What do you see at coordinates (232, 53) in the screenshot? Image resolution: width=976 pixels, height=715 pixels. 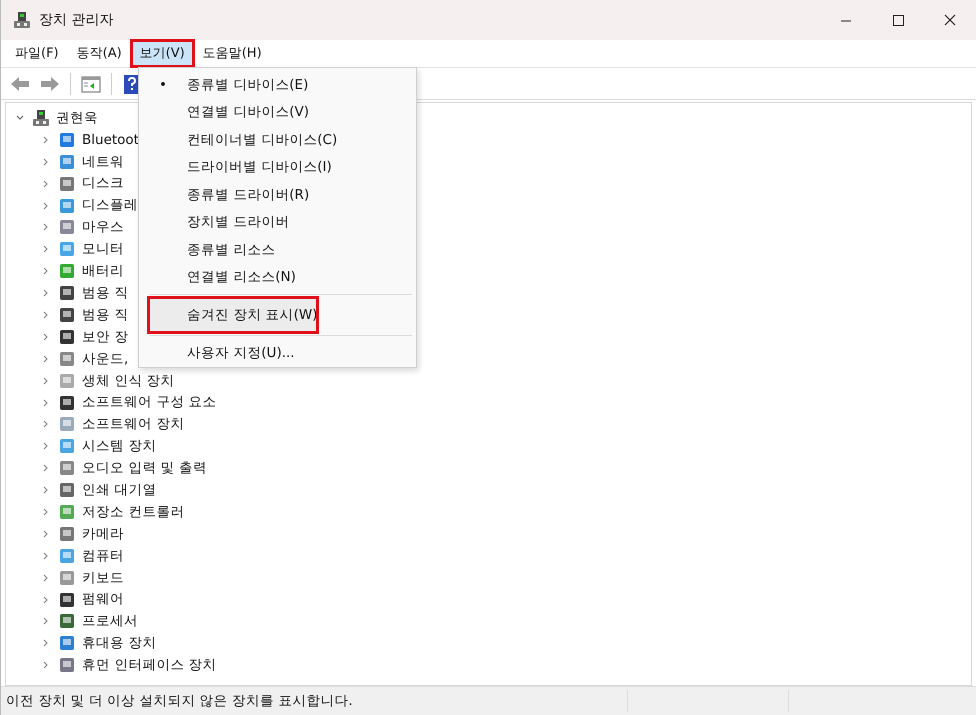 I see `menu-item: 도움말(H)` at bounding box center [232, 53].